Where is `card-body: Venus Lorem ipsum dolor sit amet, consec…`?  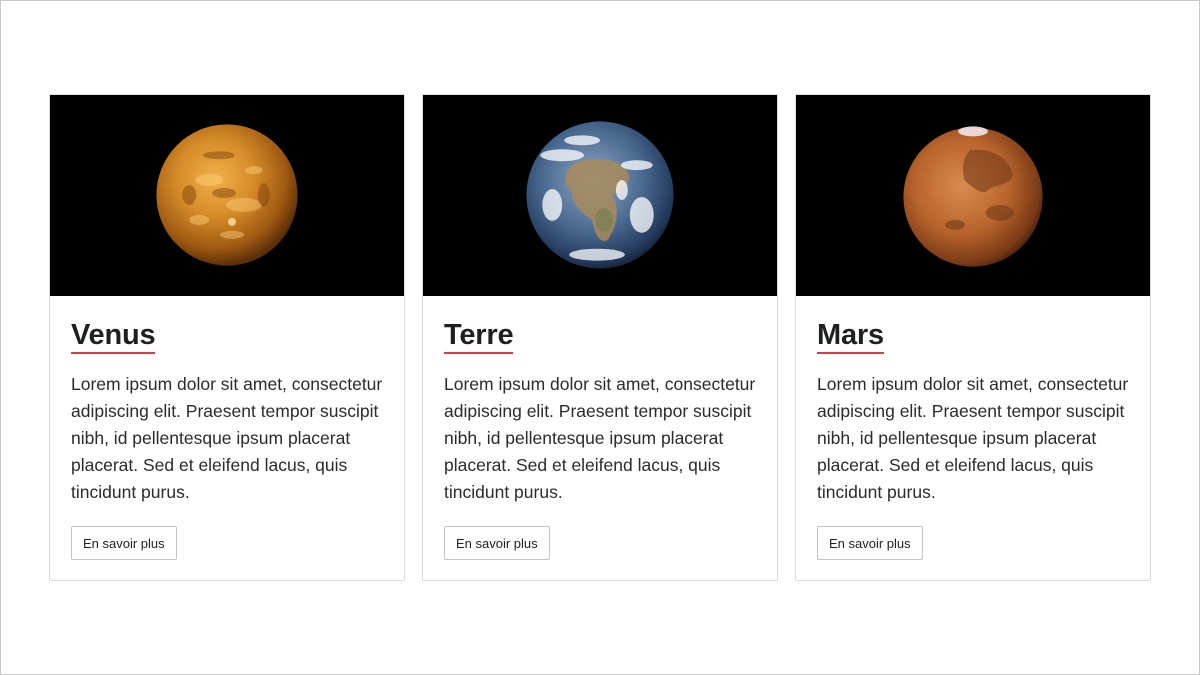
card-body: Venus Lorem ipsum dolor sit amet, consec… is located at coordinates (227, 428).